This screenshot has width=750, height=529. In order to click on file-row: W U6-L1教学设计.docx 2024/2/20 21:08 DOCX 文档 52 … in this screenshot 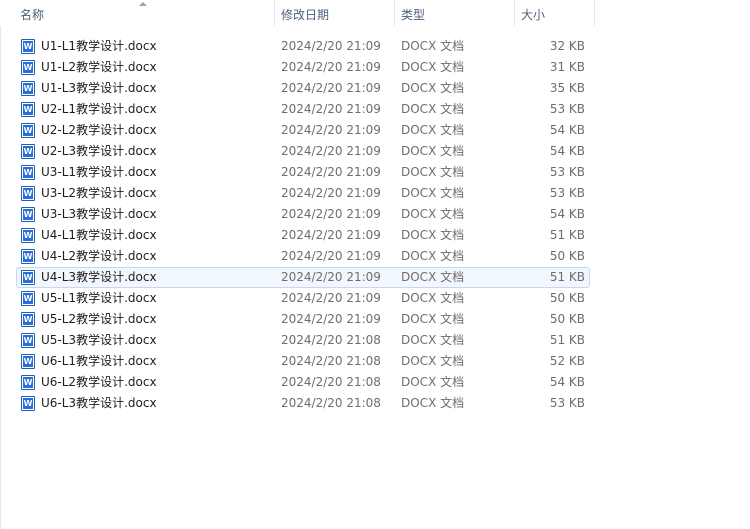, I will do `click(303, 361)`.